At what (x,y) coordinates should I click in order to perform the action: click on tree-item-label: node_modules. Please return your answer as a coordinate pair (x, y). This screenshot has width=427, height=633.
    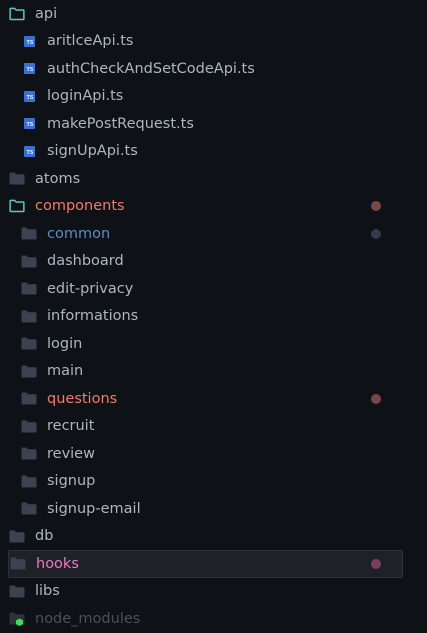
    Looking at the image, I should click on (88, 618).